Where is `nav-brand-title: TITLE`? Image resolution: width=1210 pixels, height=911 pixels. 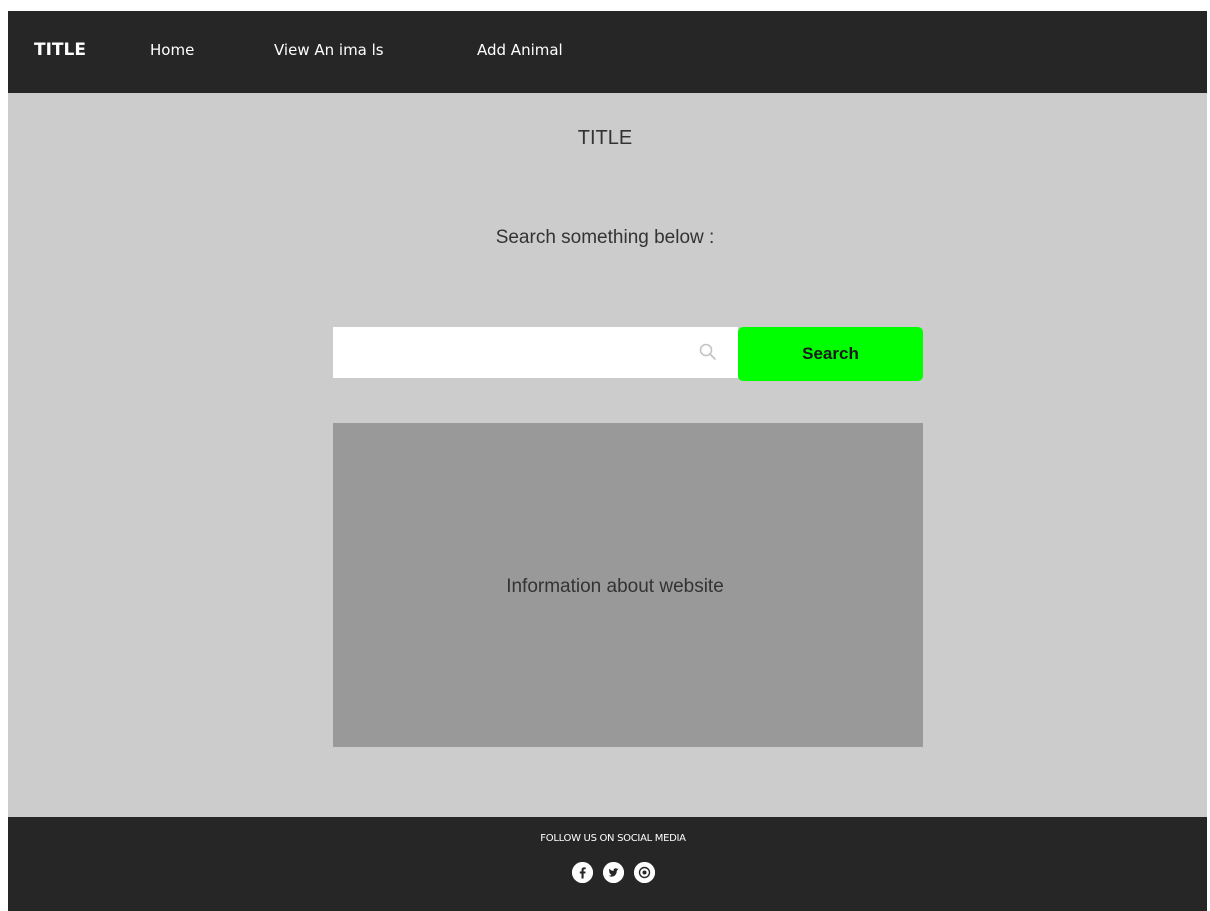
nav-brand-title: TITLE is located at coordinates (60, 50).